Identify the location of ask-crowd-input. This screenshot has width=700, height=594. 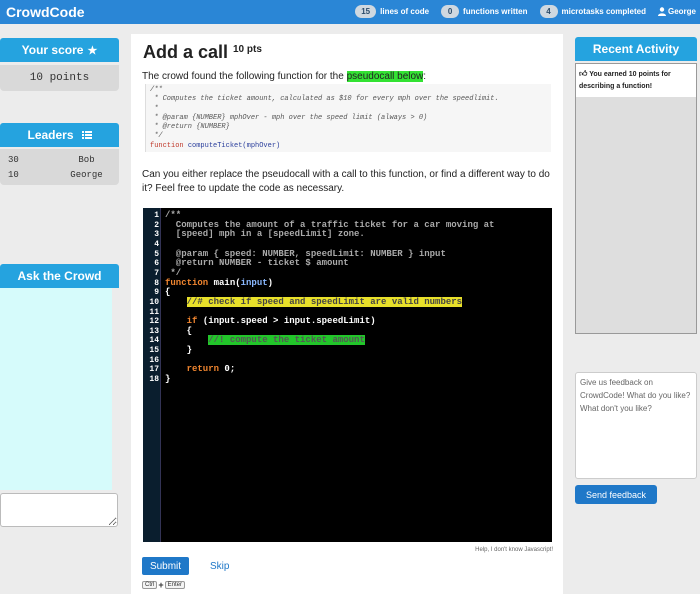
(59, 510).